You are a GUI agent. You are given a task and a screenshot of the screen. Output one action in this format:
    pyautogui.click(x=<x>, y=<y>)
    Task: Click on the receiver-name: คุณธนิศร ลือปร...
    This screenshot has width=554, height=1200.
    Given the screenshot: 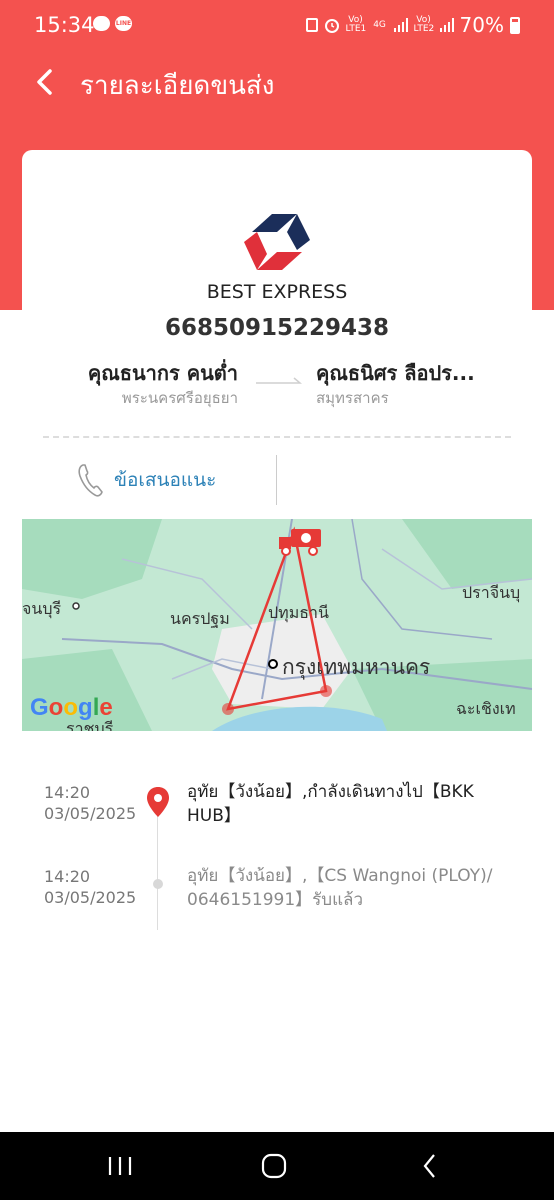 What is the action you would take?
    pyautogui.click(x=395, y=373)
    